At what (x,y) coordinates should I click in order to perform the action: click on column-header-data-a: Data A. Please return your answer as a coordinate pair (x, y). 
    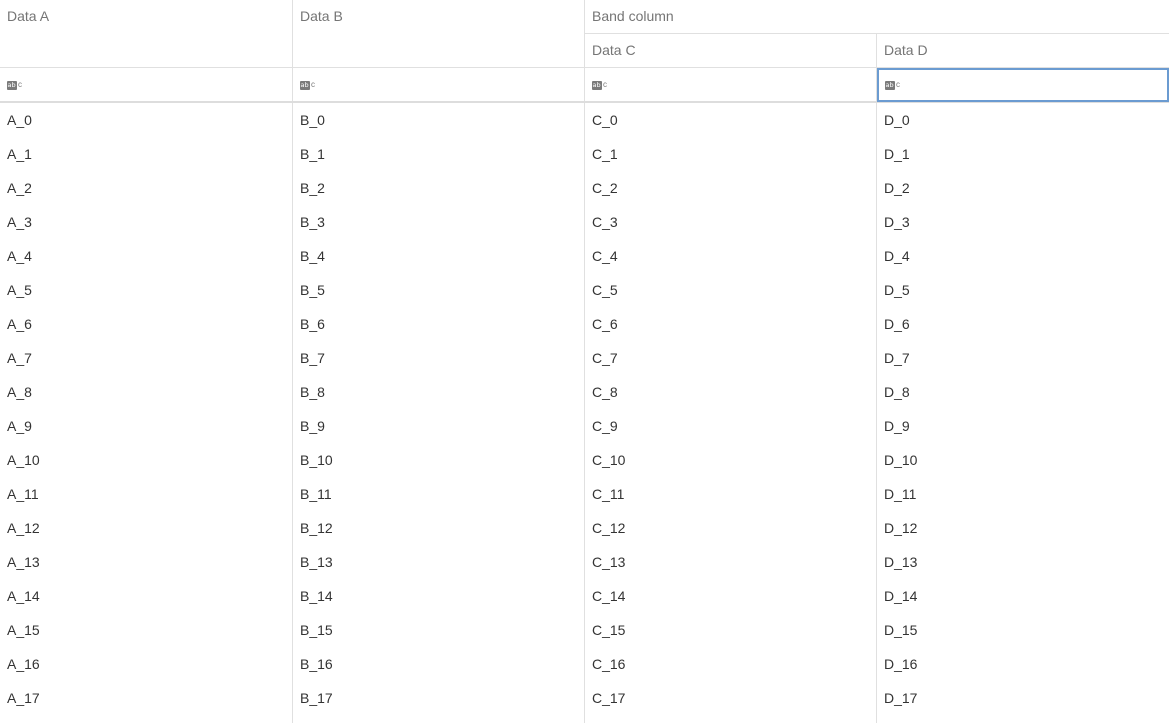
    Looking at the image, I should click on (146, 16).